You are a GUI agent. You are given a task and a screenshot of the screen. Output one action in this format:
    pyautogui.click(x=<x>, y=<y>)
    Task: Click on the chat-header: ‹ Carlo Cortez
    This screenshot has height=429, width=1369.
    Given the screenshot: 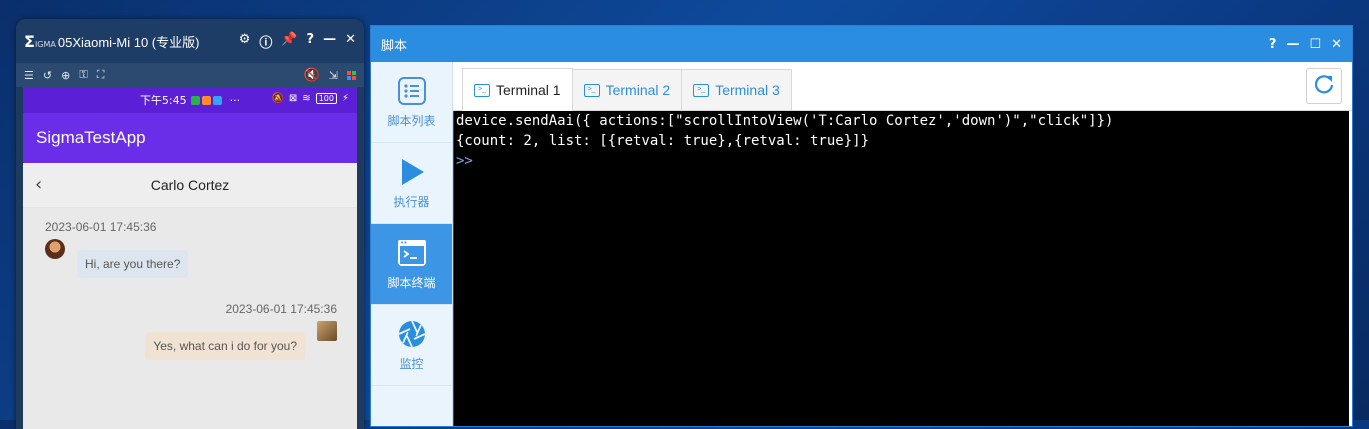 What is the action you would take?
    pyautogui.click(x=190, y=185)
    